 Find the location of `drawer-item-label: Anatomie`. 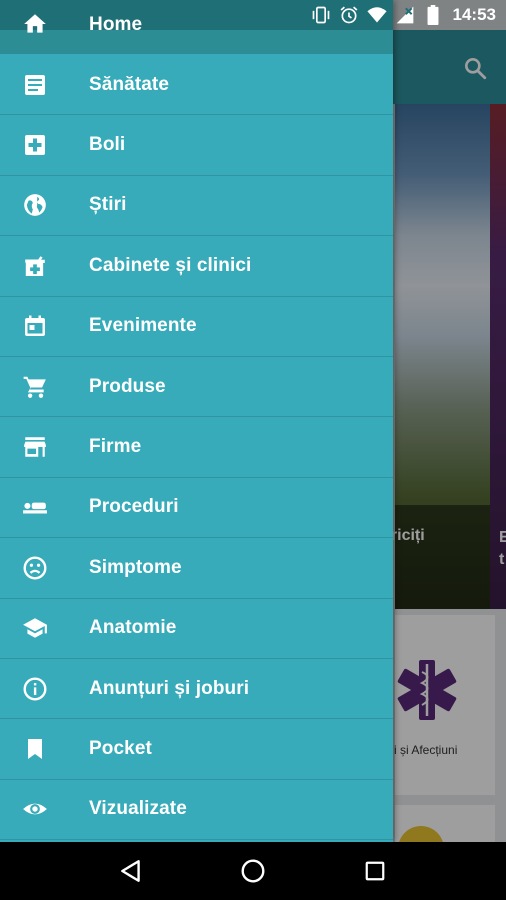

drawer-item-label: Anatomie is located at coordinates (133, 628).